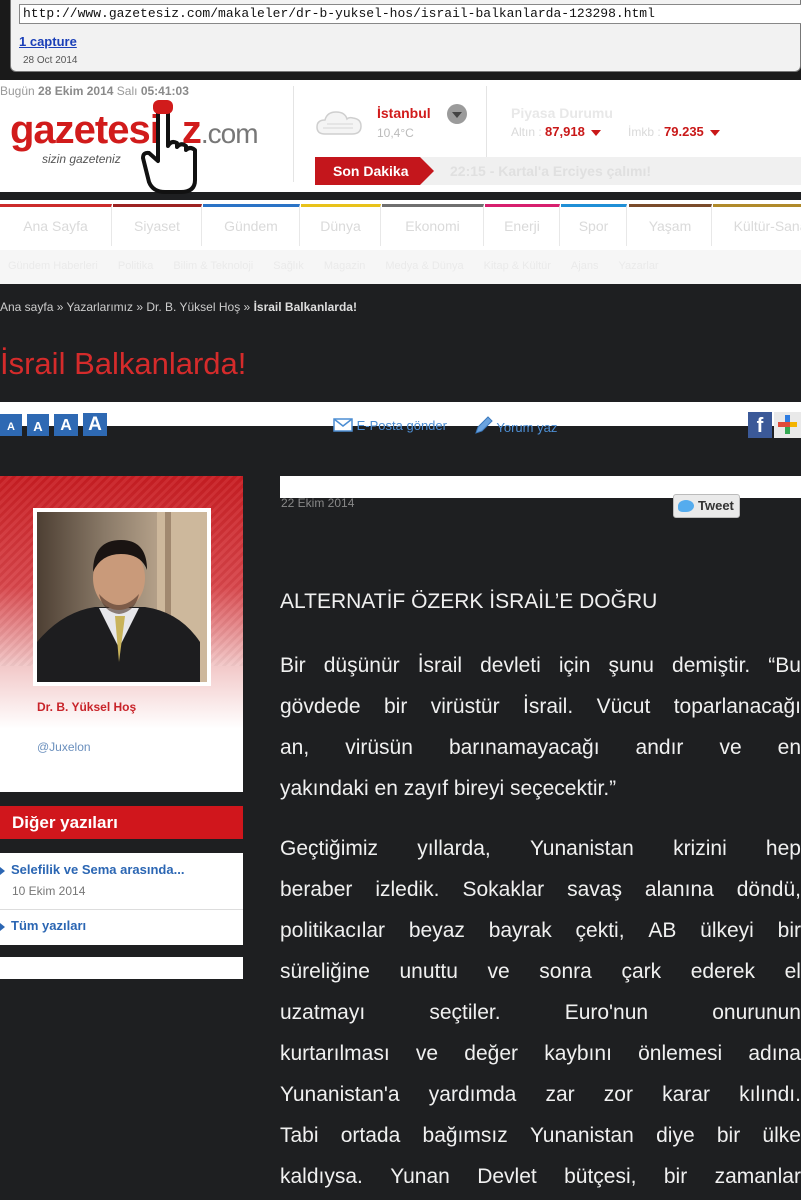 The width and height of the screenshot is (801, 1200). Describe the element at coordinates (517, 266) in the screenshot. I see `subnav-item: Kitap & Kültür` at that location.